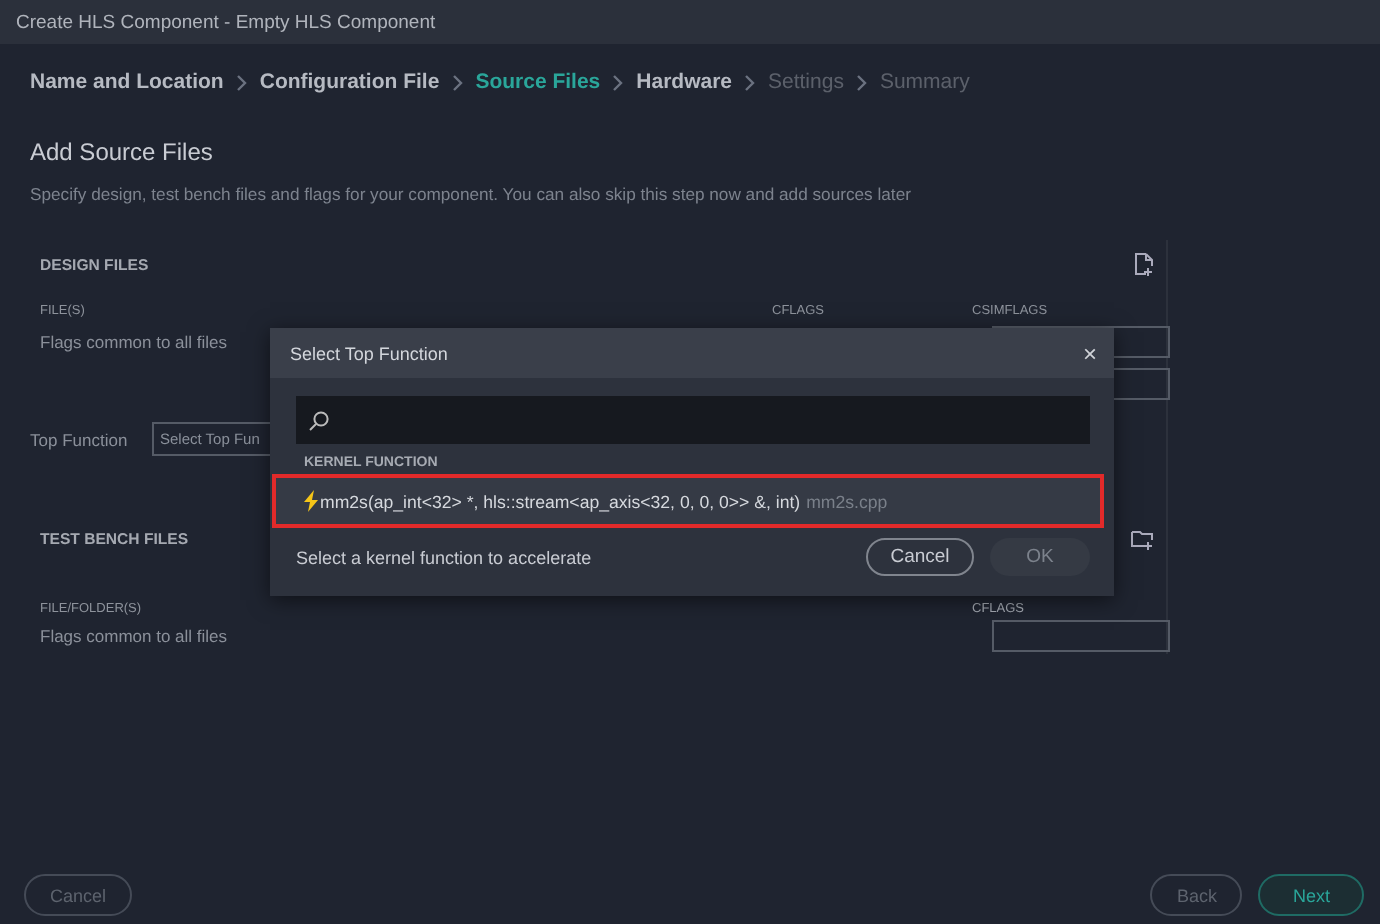 The image size is (1380, 924). I want to click on dialog-title: Select Top Function, so click(369, 353).